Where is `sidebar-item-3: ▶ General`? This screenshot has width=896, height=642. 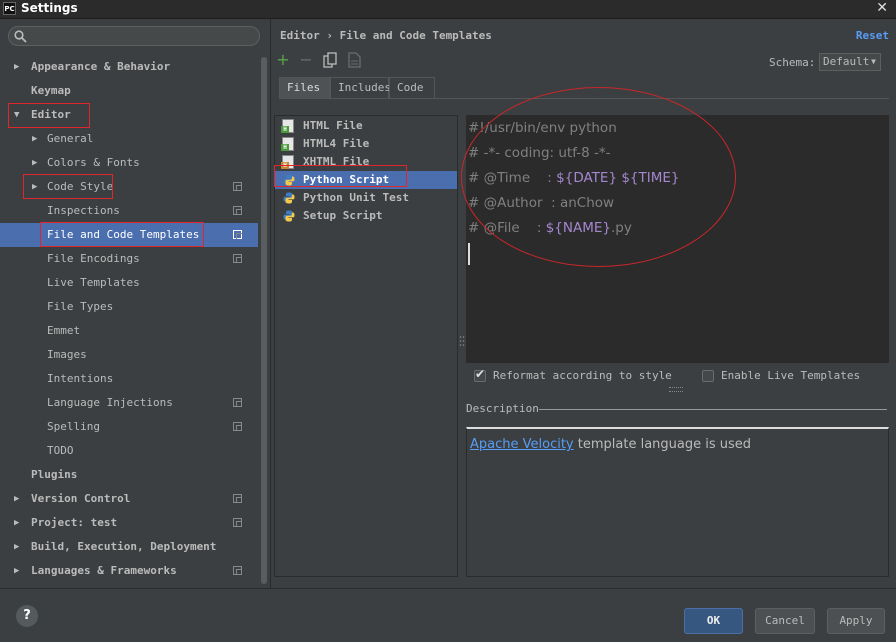 sidebar-item-3: ▶ General is located at coordinates (129, 139).